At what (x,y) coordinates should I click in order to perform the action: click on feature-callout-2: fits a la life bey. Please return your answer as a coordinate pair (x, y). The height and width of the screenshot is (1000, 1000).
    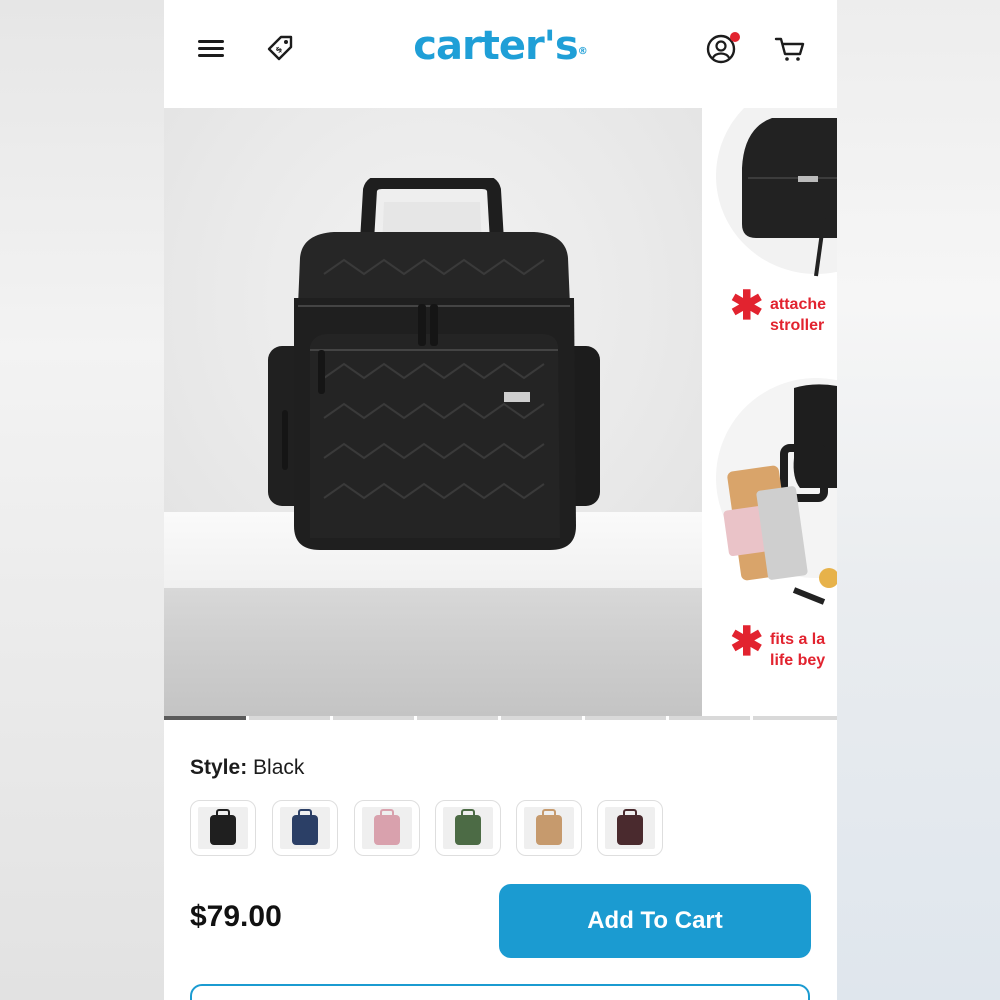
    Looking at the image, I should click on (798, 650).